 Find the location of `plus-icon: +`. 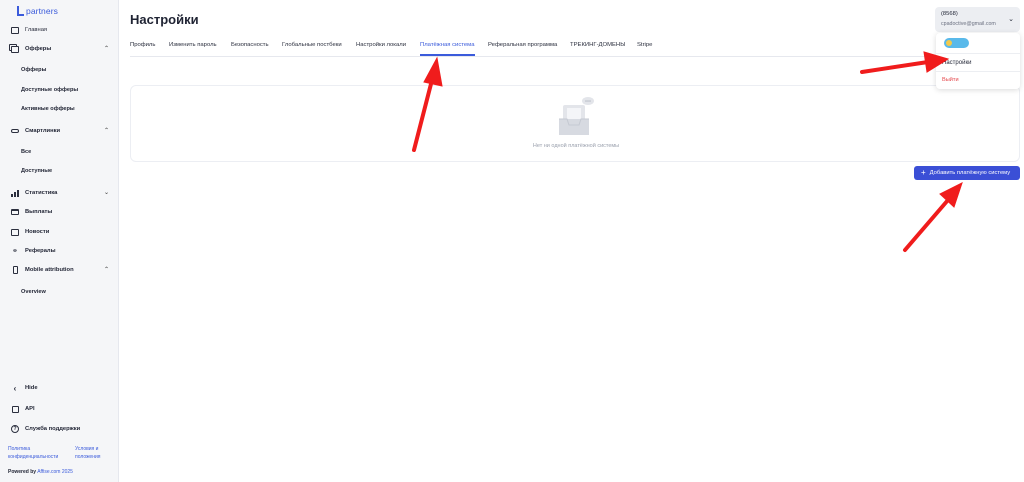

plus-icon: + is located at coordinates (923, 172).